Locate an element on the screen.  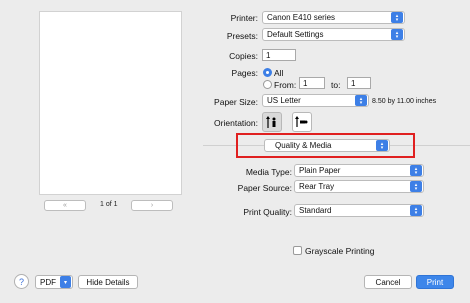
printer-value: Canon E410 series is located at coordinates (301, 17).